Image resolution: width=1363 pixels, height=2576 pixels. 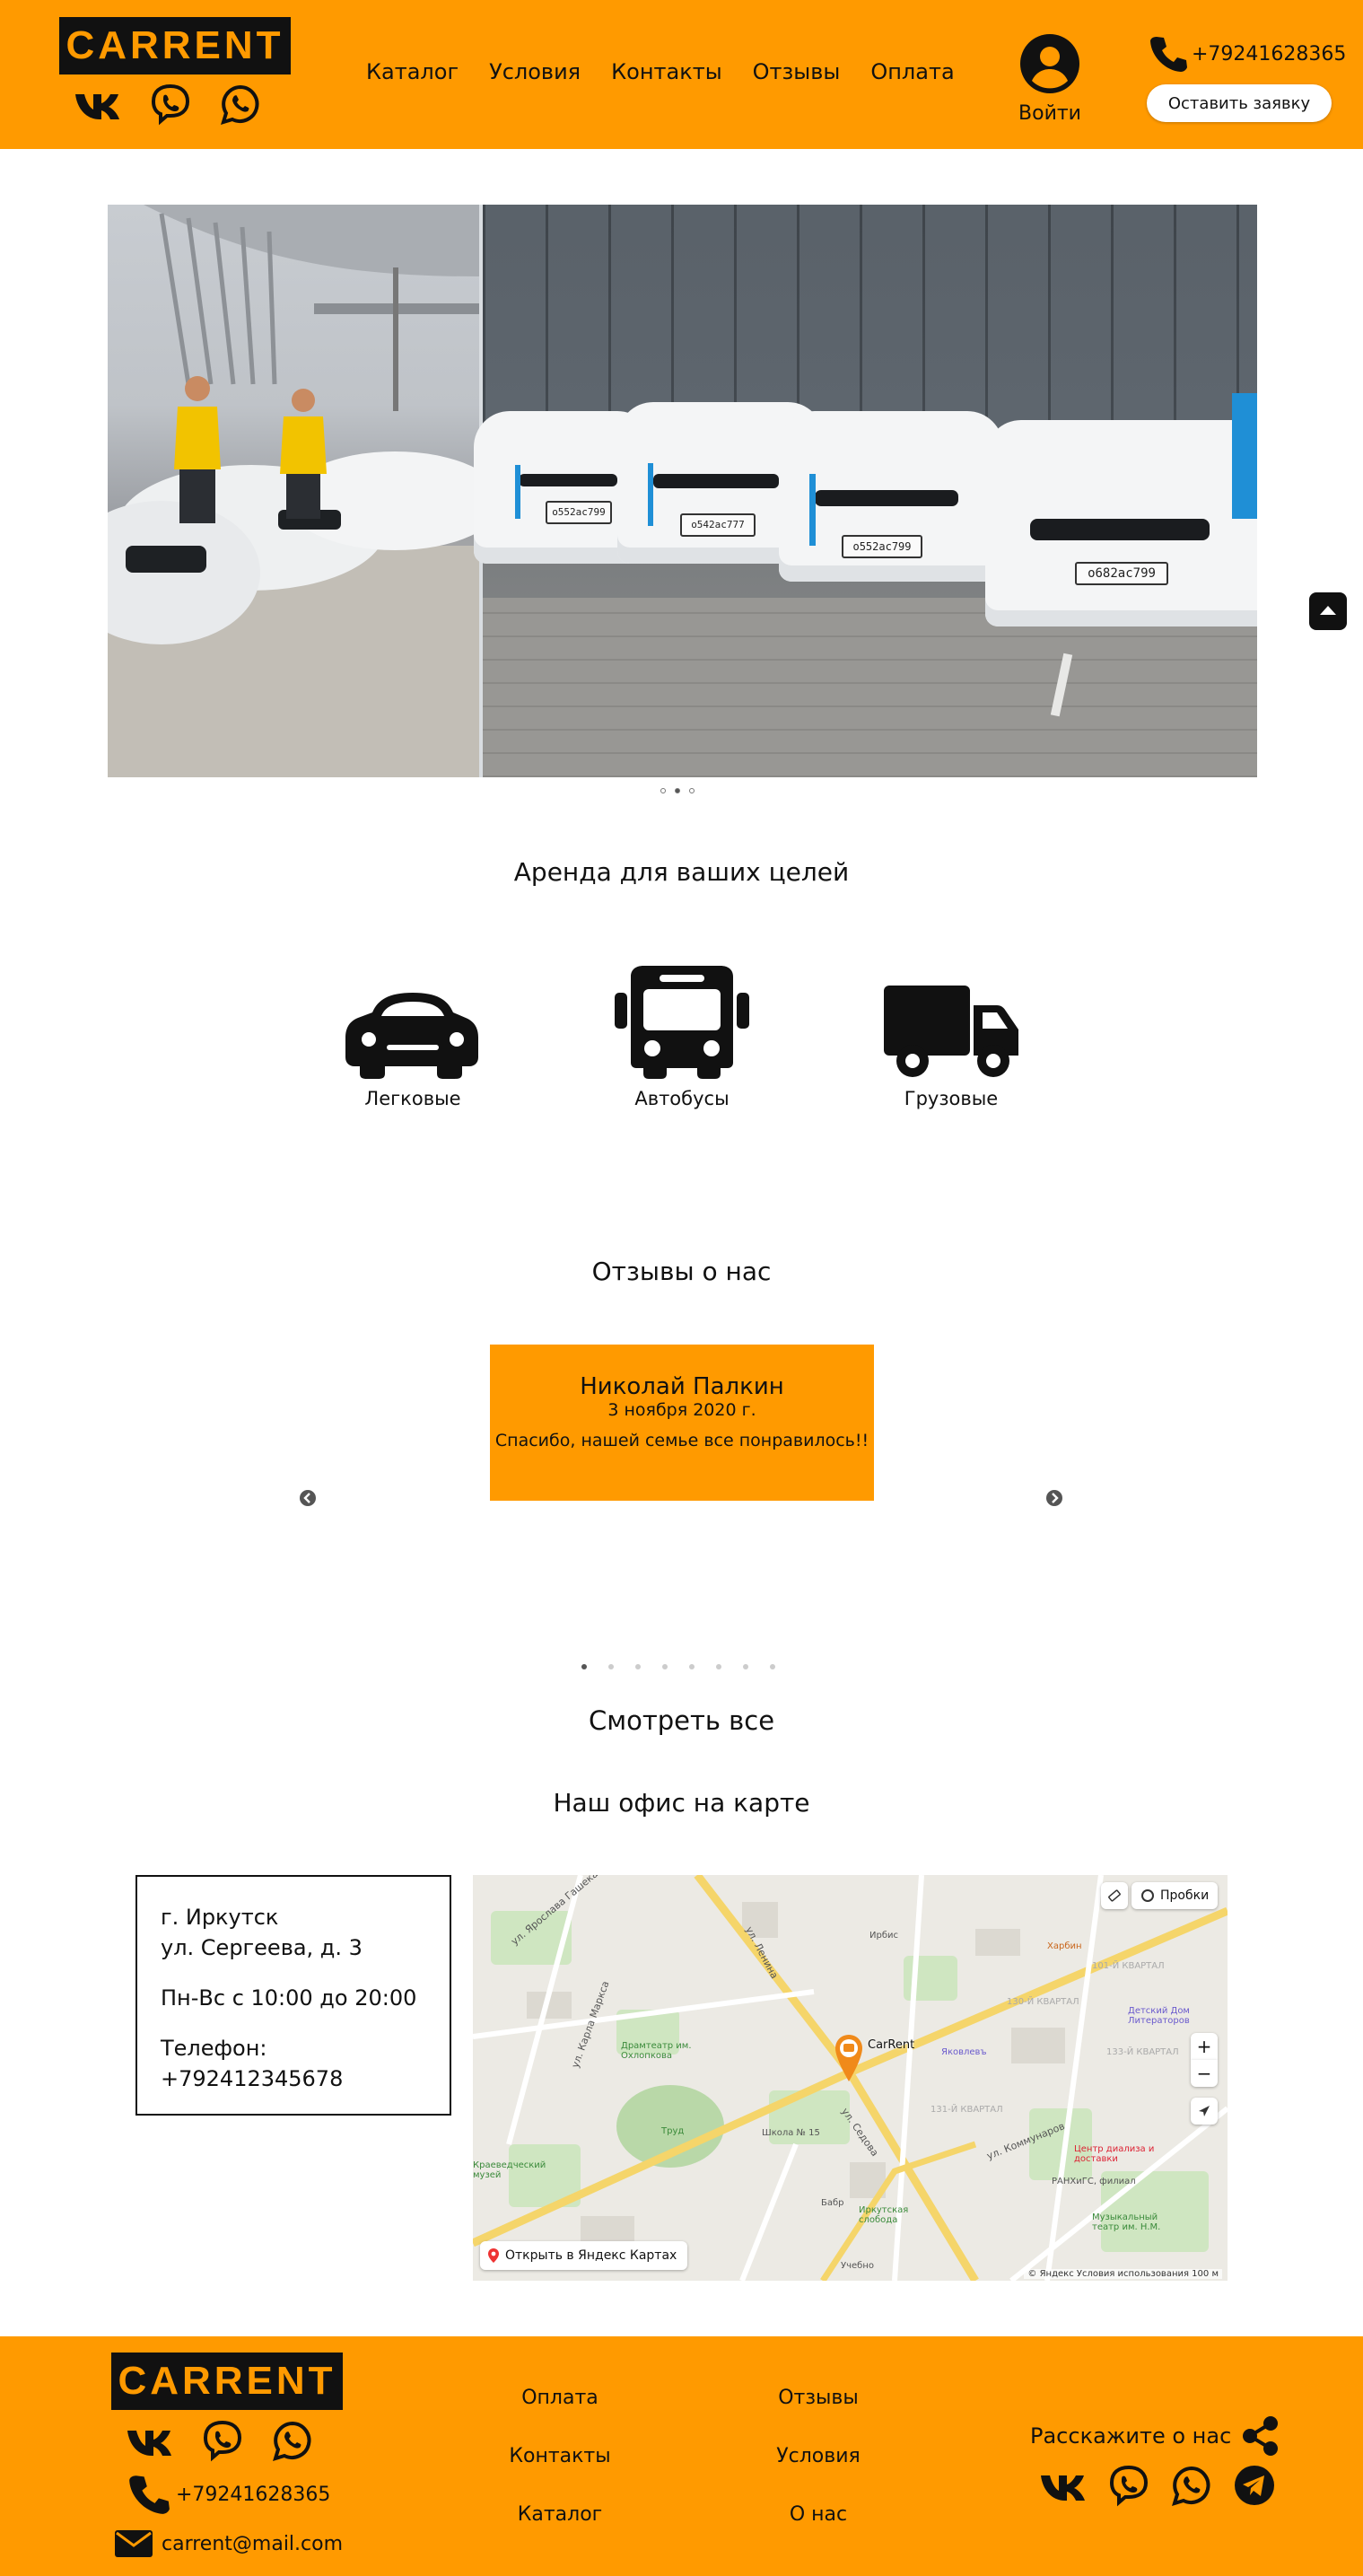 I want to click on license-plate: о542ас777, so click(x=718, y=525).